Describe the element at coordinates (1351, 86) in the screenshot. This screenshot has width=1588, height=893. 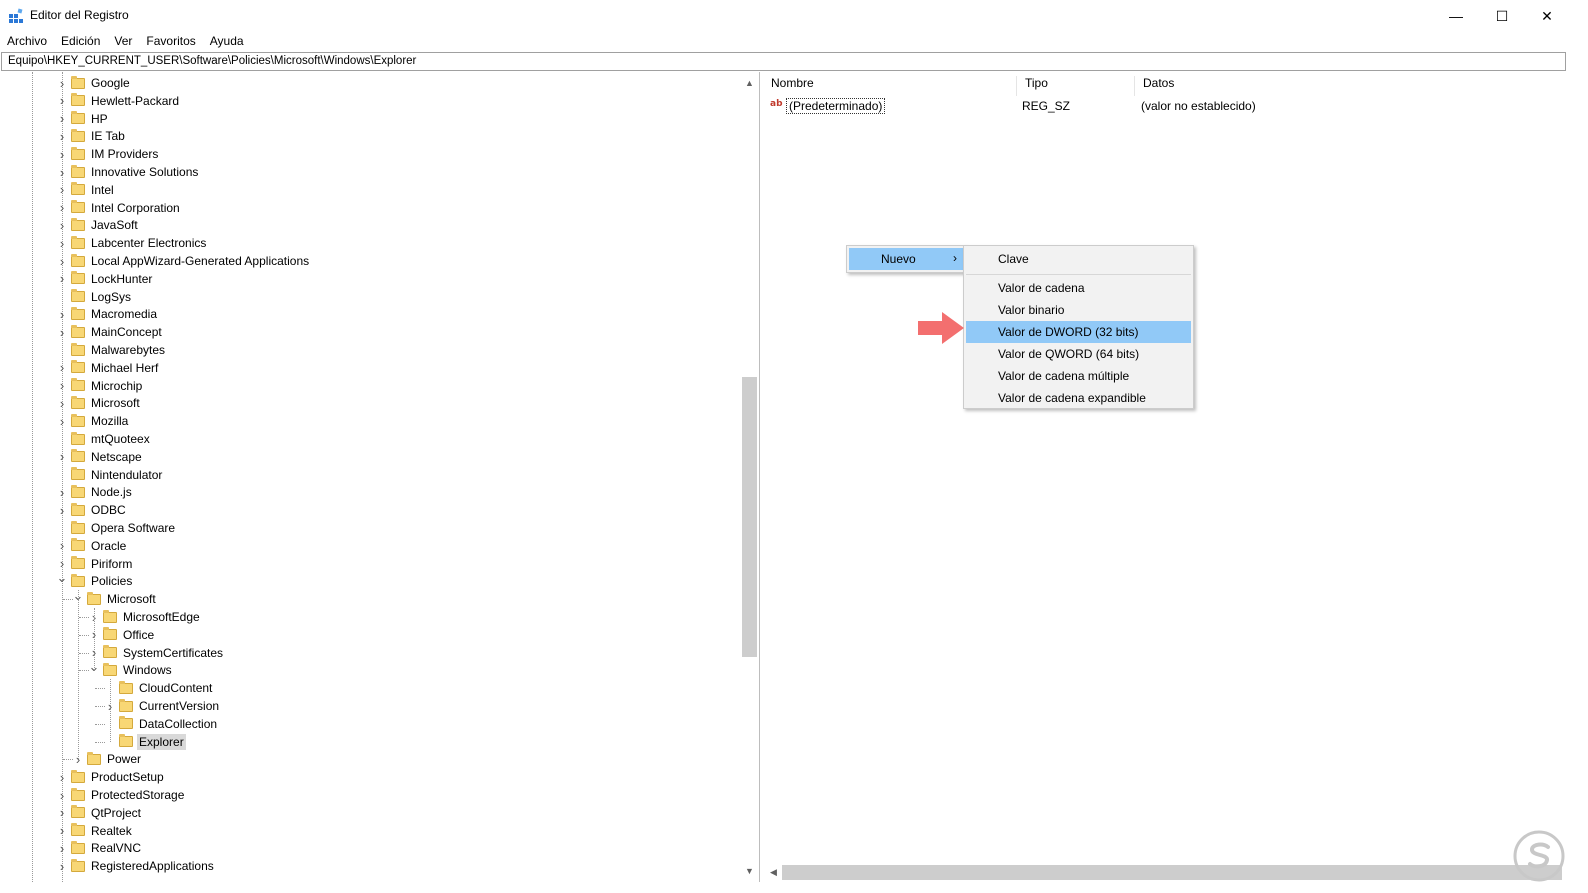
I see `column-header-data: Datos` at that location.